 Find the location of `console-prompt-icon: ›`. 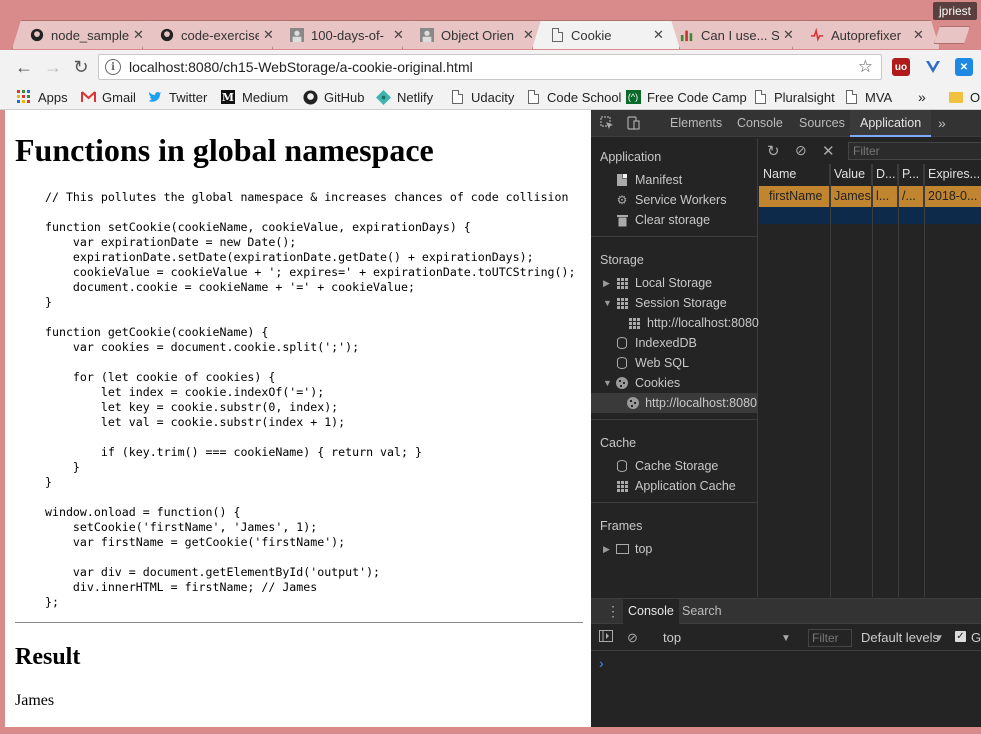

console-prompt-icon: › is located at coordinates (601, 663).